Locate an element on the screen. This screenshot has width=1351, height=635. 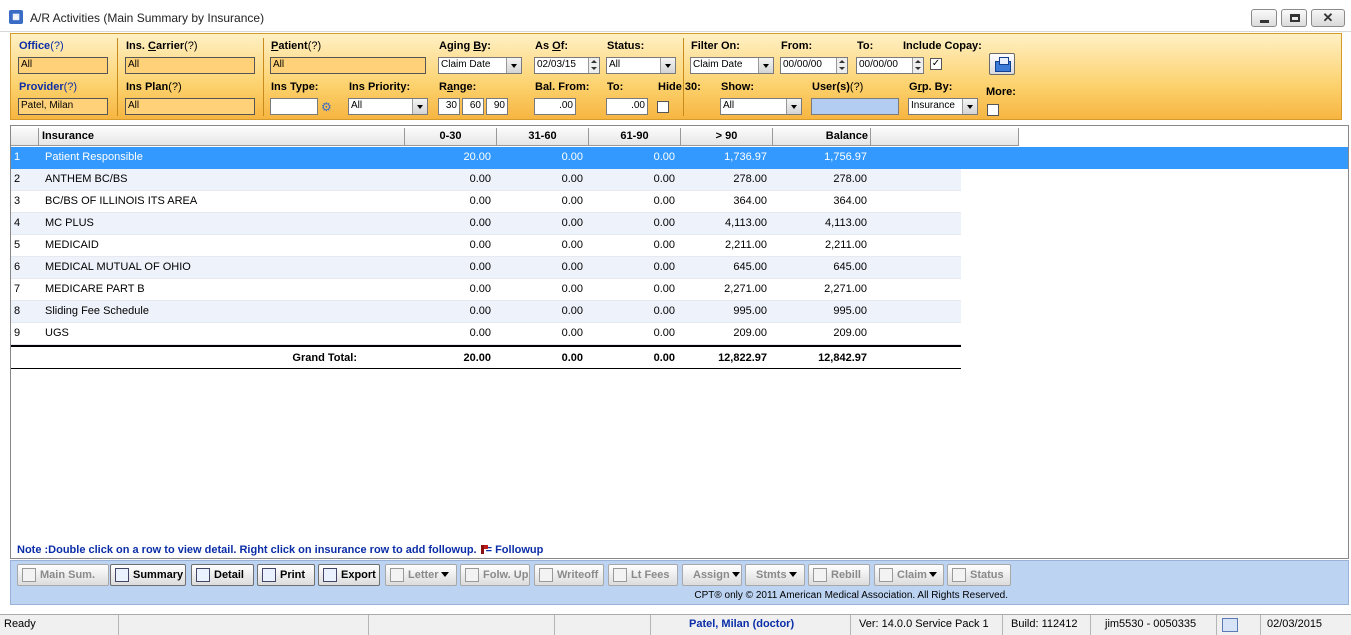
app-icon: ▦ is located at coordinates (16, 17).